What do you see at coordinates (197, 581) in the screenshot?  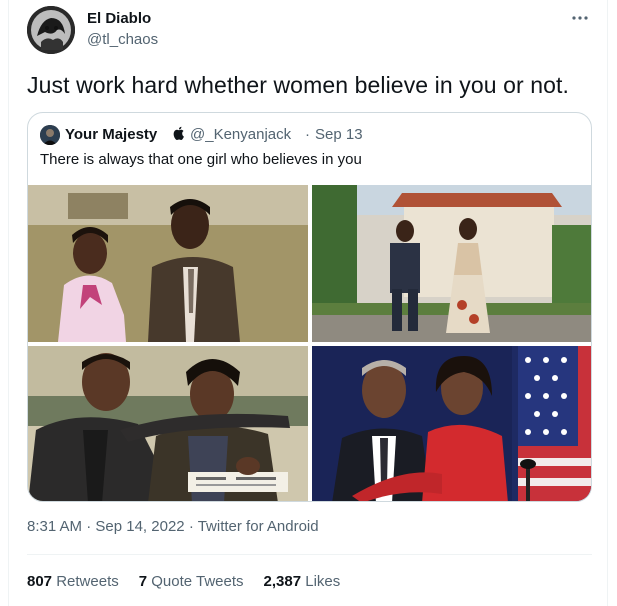 I see `quote-tweets-label: Quote Tweets` at bounding box center [197, 581].